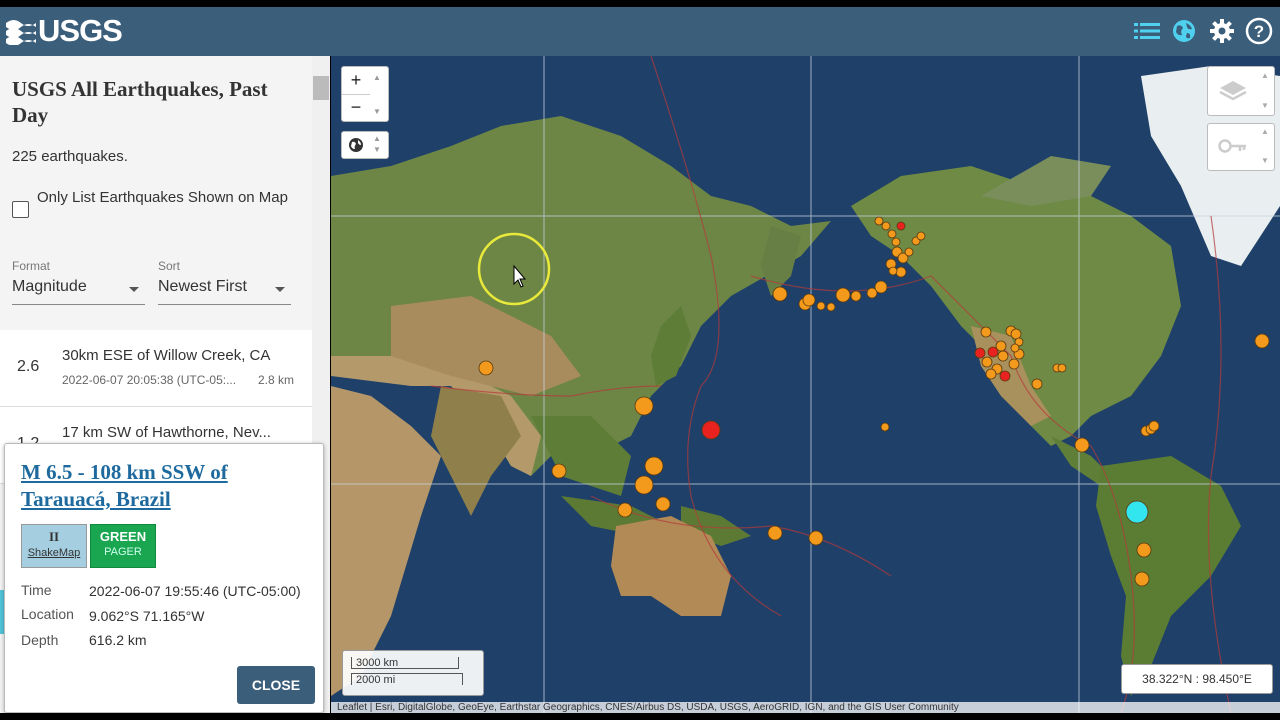 This screenshot has width=1280, height=720. I want to click on logo-text: USGS, so click(80, 30).